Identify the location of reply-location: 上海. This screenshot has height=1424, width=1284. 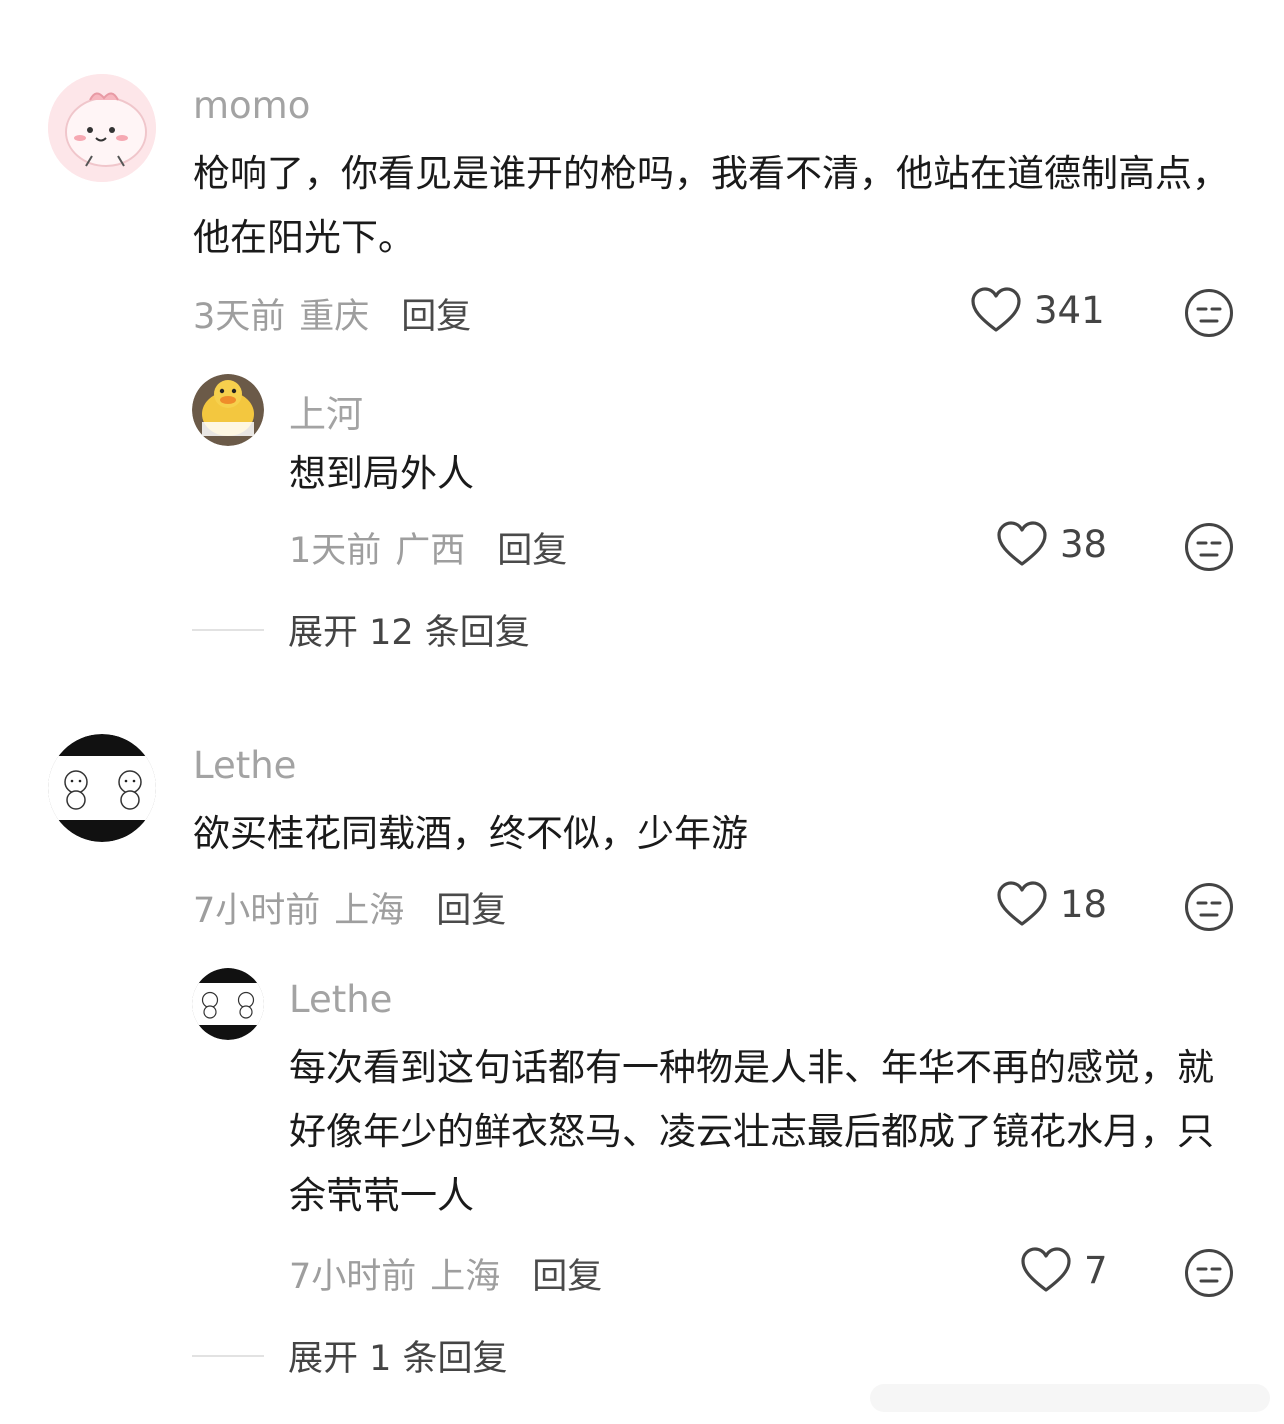
(465, 1277).